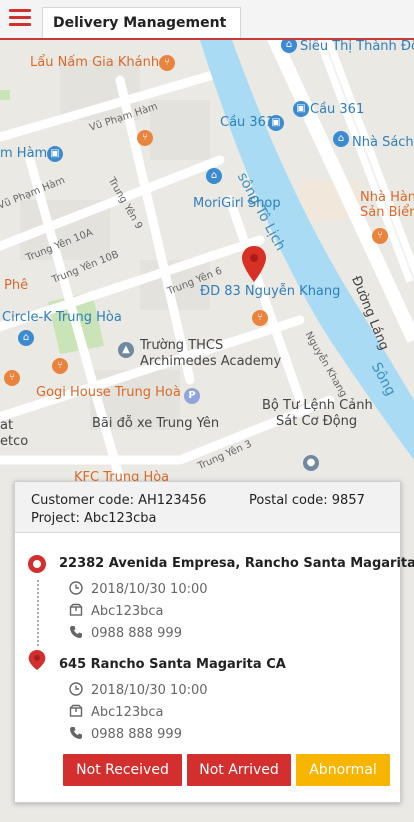 The height and width of the screenshot is (822, 414). What do you see at coordinates (95, 62) in the screenshot?
I see `map-label-lau-nam: Lẩu Nấm Gia Khánh` at bounding box center [95, 62].